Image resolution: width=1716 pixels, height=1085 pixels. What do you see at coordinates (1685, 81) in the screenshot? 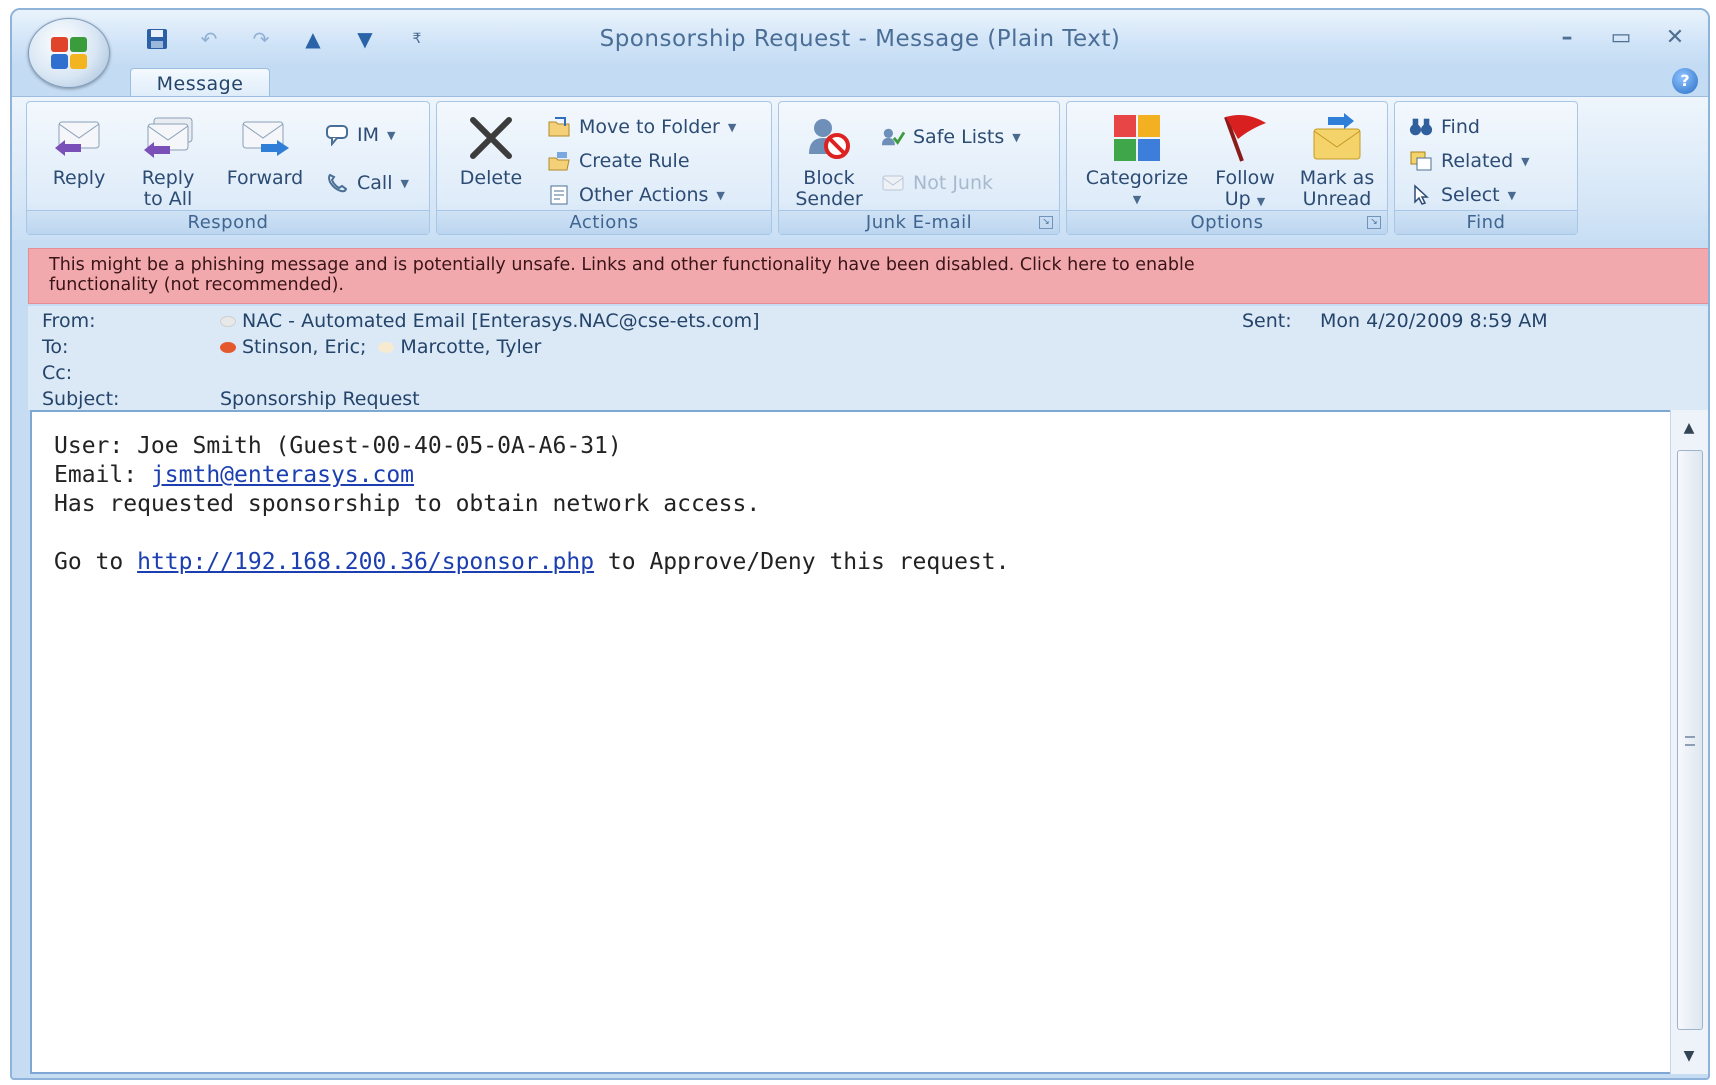
I see `help-icon: ?` at bounding box center [1685, 81].